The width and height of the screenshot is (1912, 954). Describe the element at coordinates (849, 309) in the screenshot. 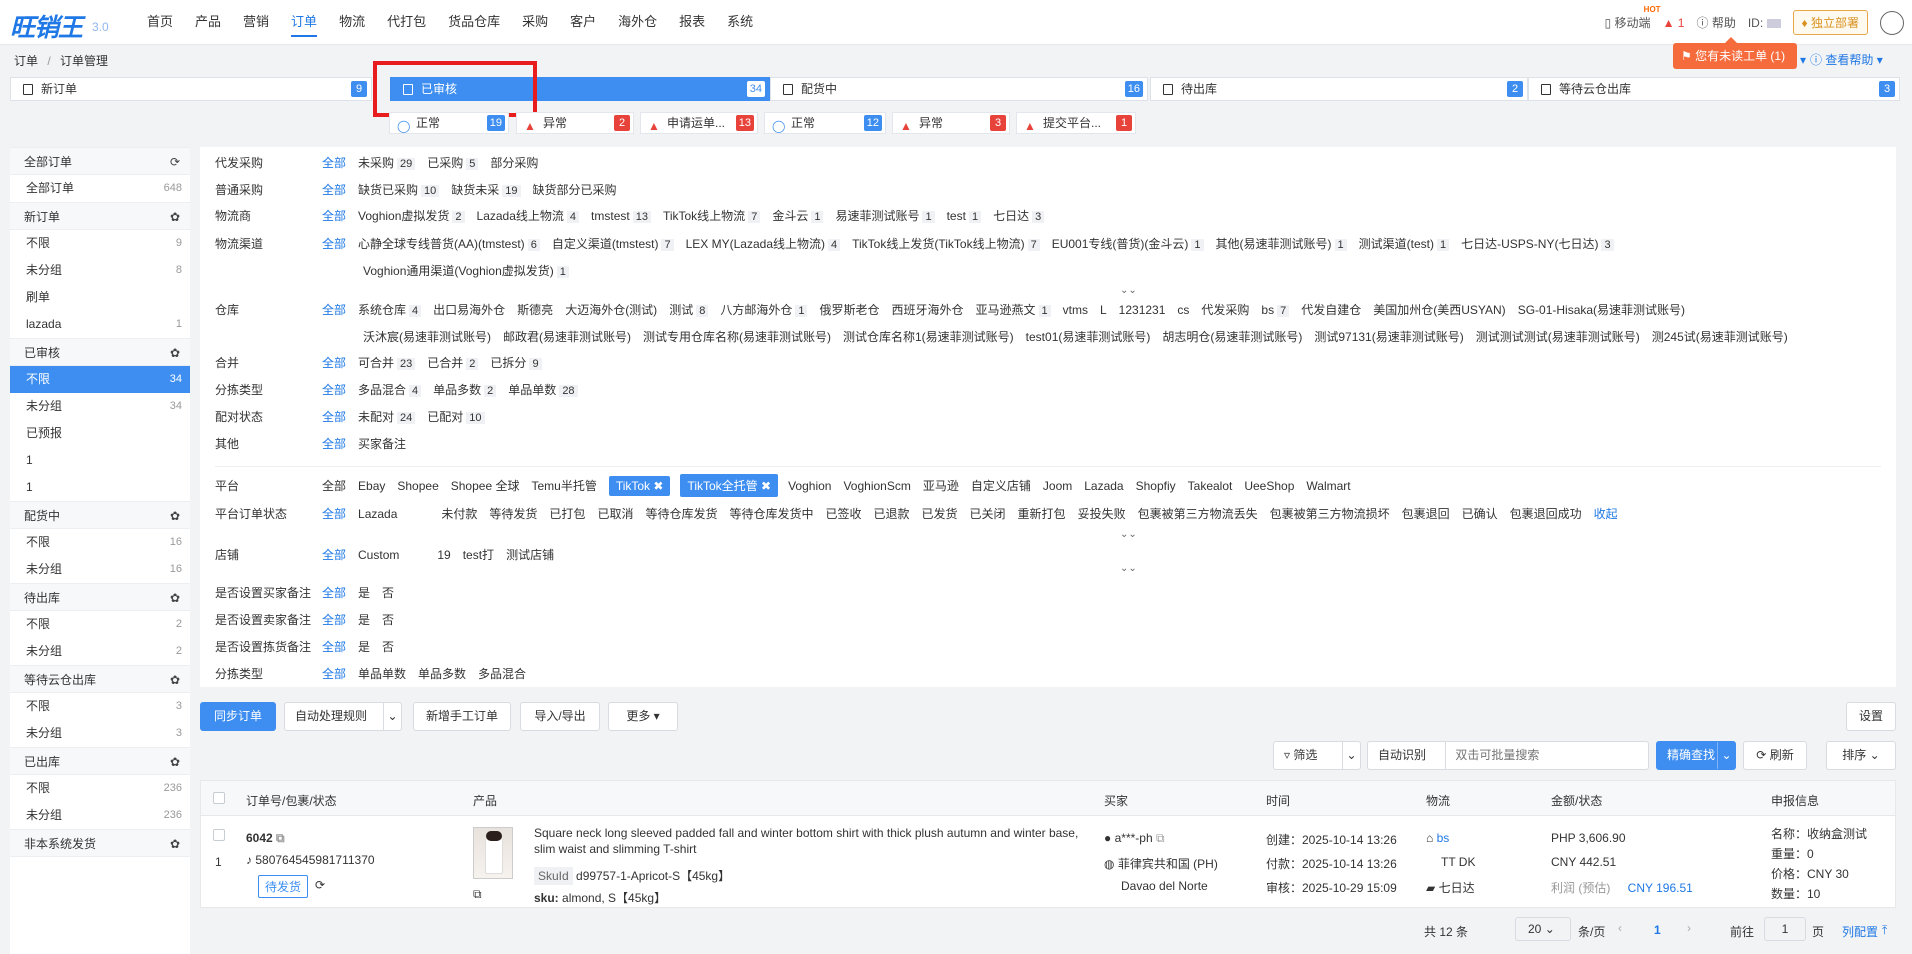

I see `filter-option: 俄罗斯老仓` at that location.